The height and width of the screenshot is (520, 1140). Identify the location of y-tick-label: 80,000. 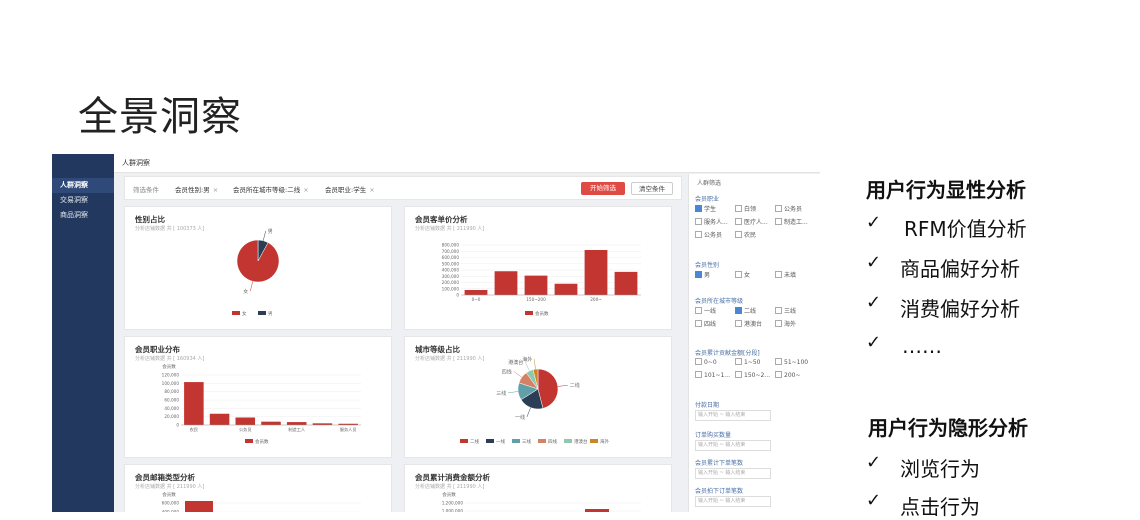
(171, 391).